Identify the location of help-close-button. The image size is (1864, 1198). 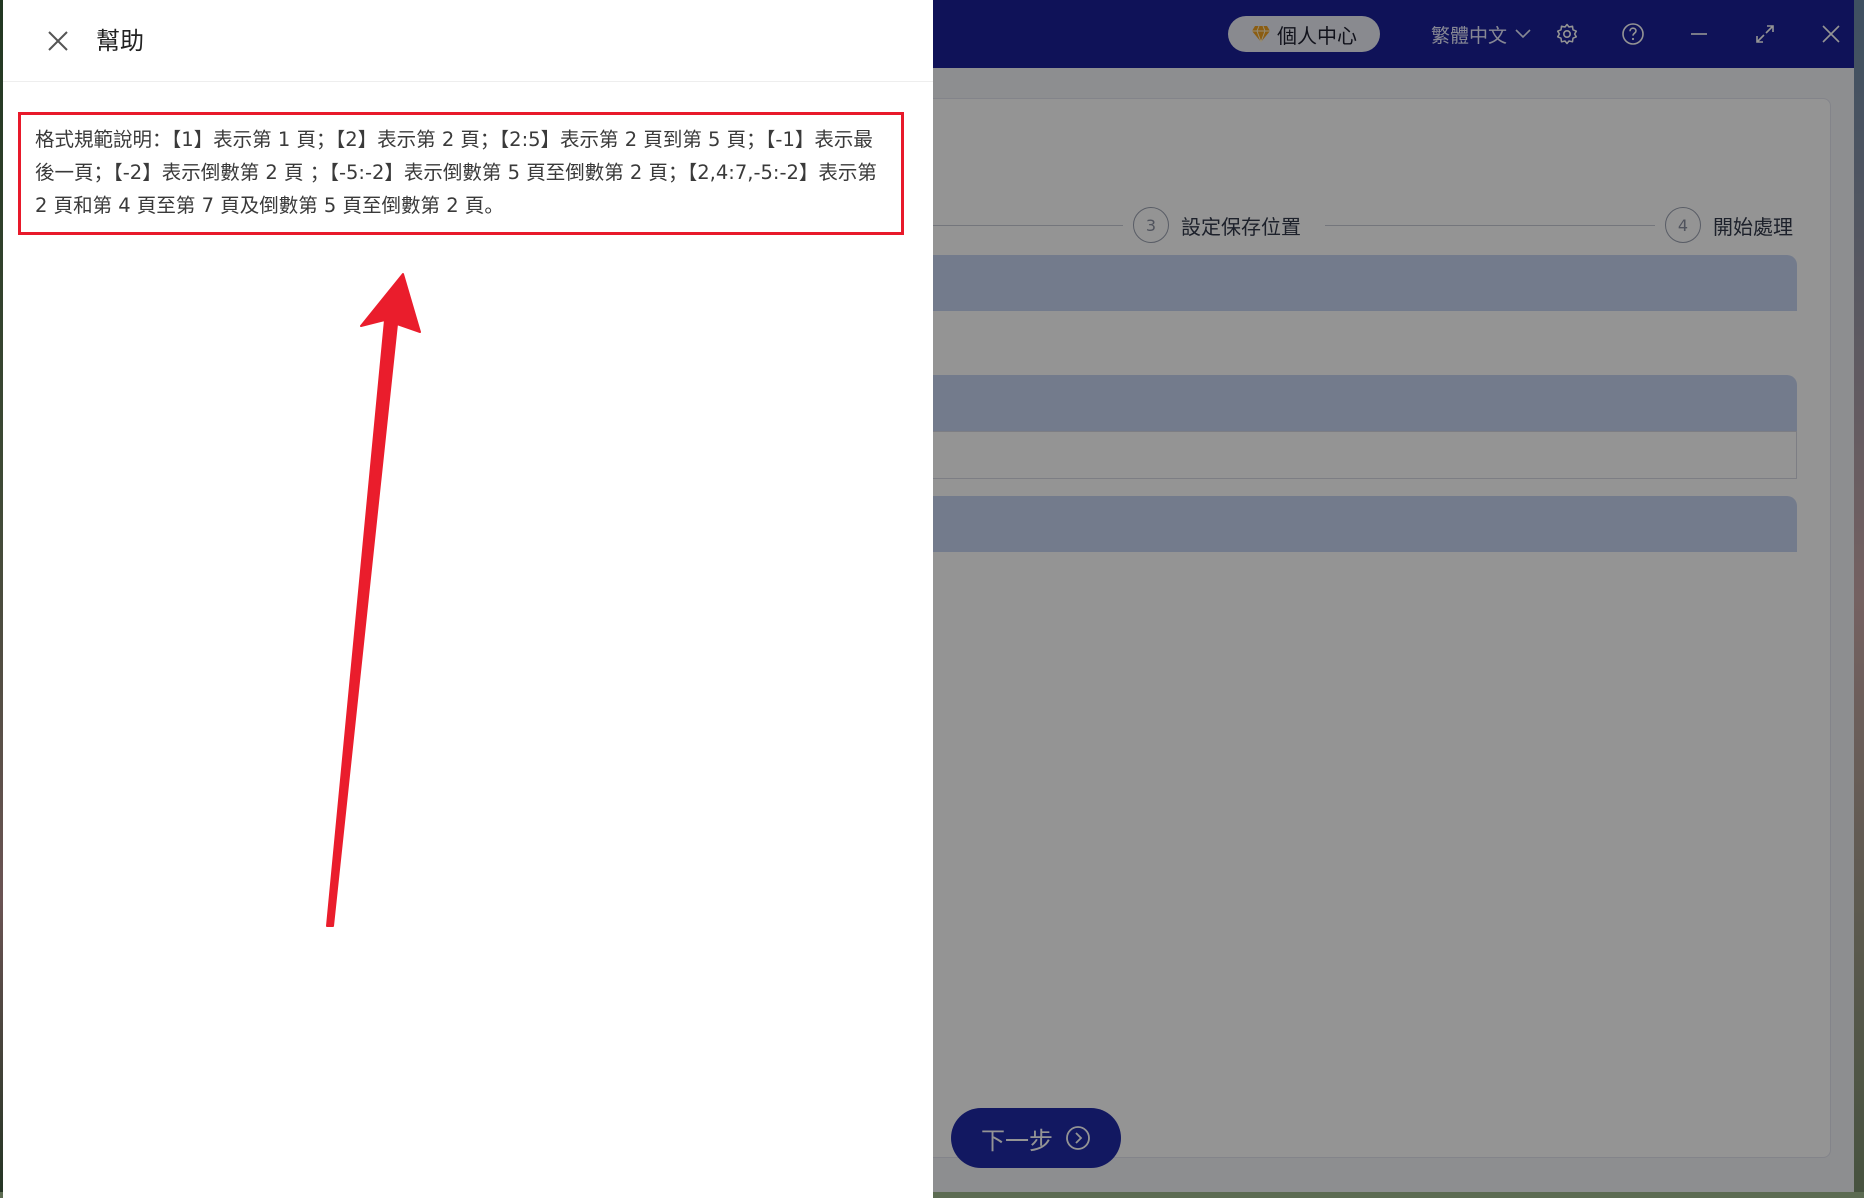
(58, 41).